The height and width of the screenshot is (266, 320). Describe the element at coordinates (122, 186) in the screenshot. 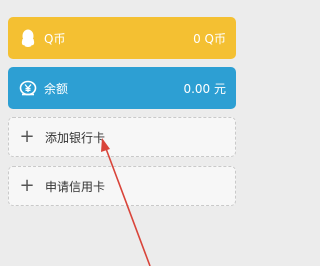

I see `apply-credit-card-button: + 申请信用卡` at that location.